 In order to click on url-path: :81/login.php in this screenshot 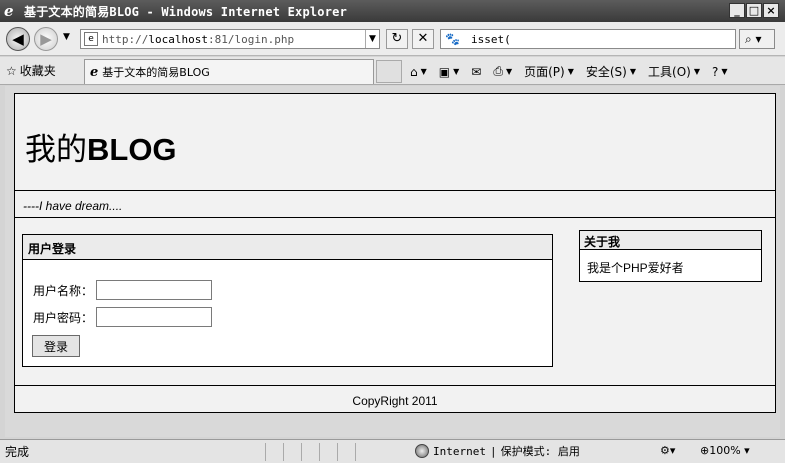, I will do `click(251, 39)`.